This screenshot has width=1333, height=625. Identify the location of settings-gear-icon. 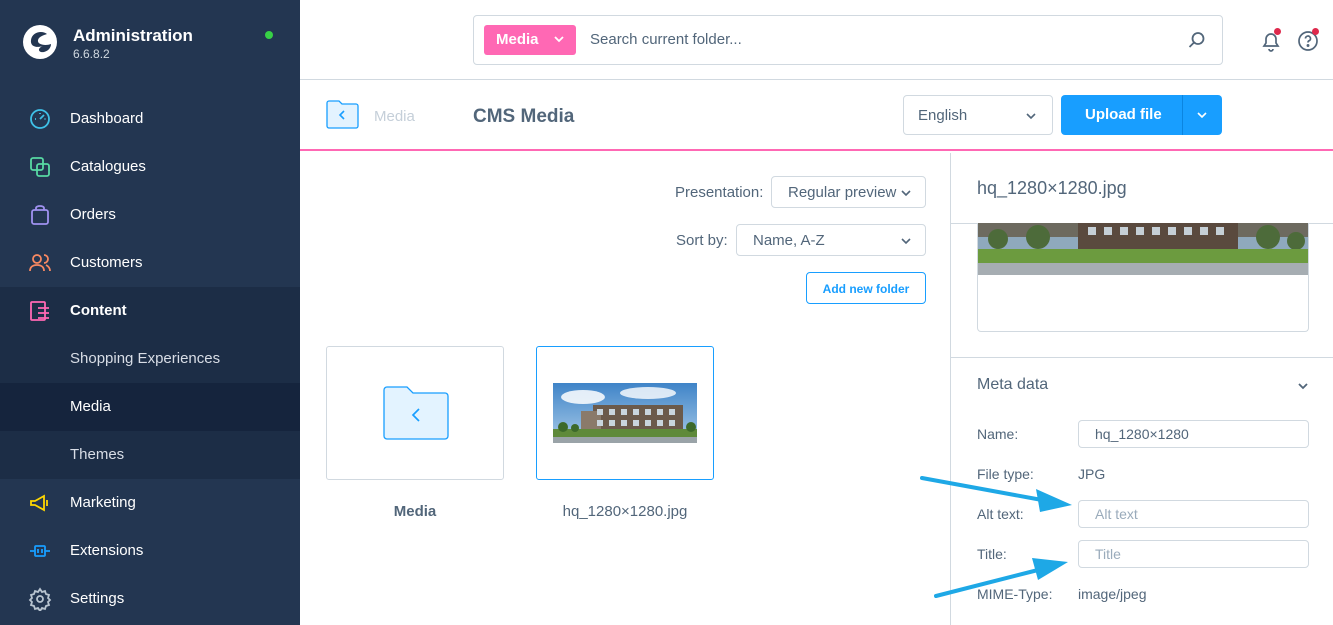
(40, 599).